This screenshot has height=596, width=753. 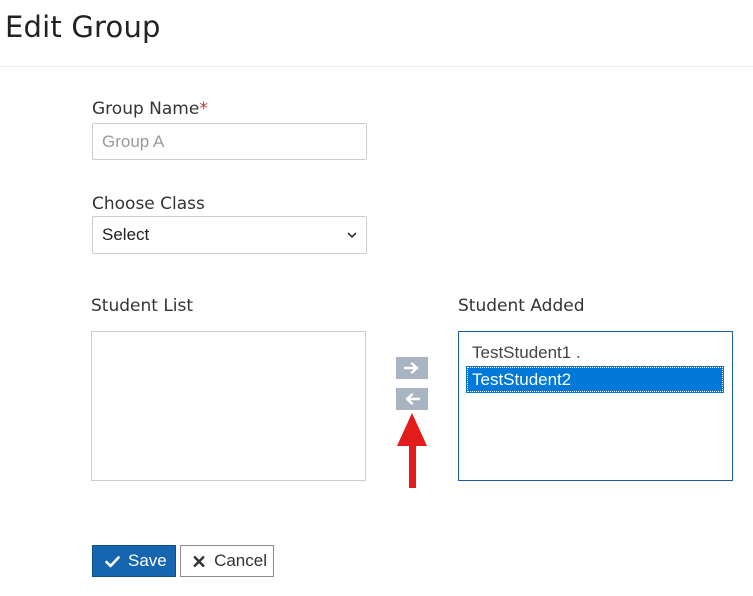 I want to click on choose-class-selected-value: Select, so click(x=126, y=234).